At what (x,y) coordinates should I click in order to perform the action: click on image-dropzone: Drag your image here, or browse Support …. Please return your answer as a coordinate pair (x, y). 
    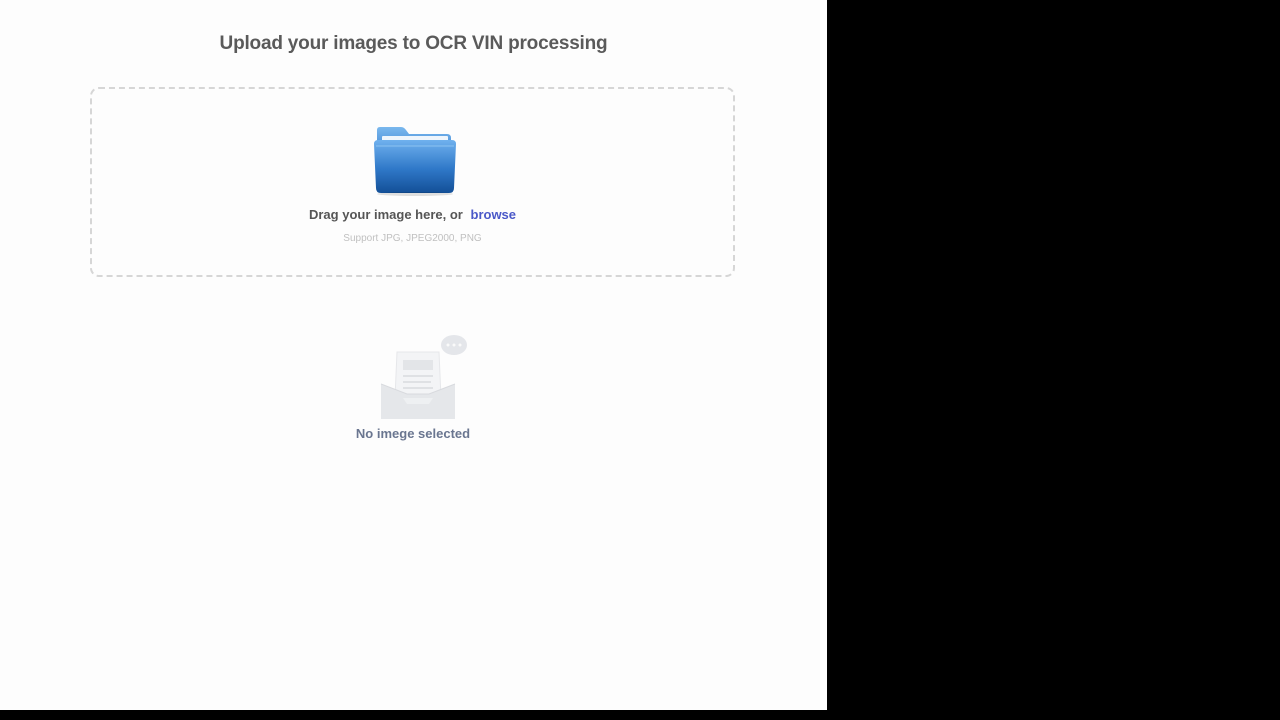
    Looking at the image, I should click on (412, 182).